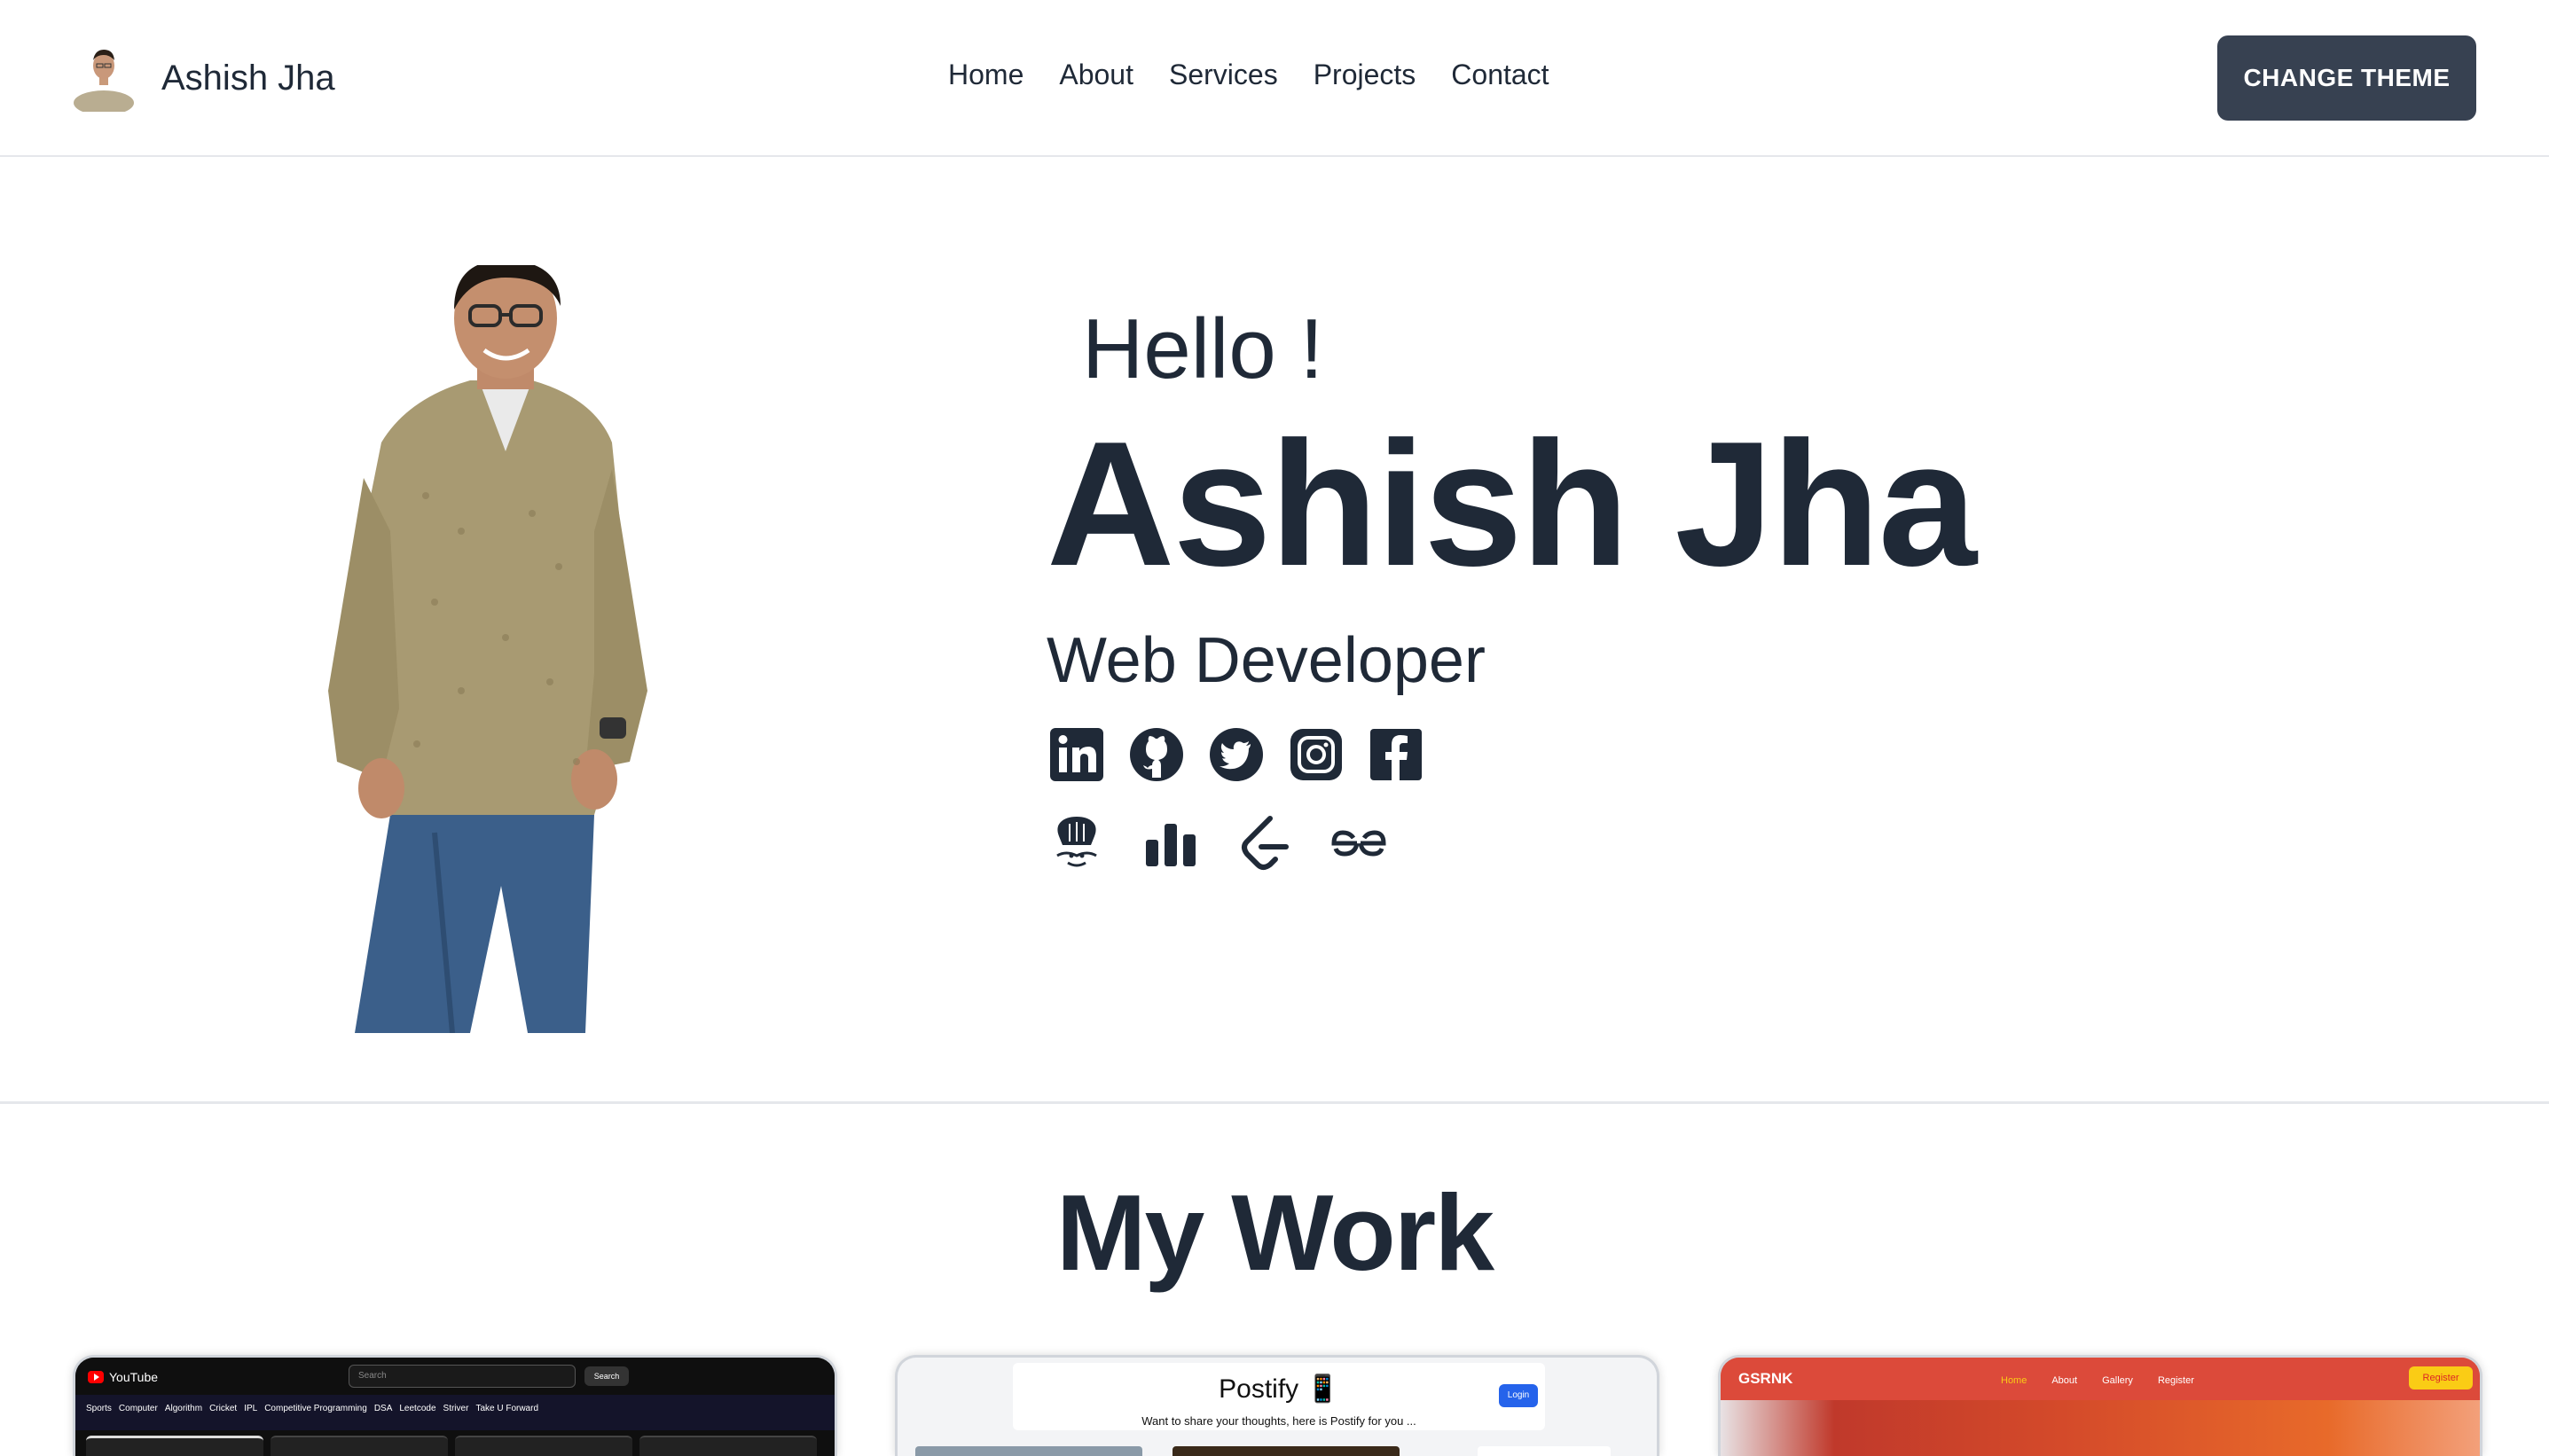 This screenshot has width=2549, height=1456. I want to click on nav-link-about: About, so click(1096, 75).